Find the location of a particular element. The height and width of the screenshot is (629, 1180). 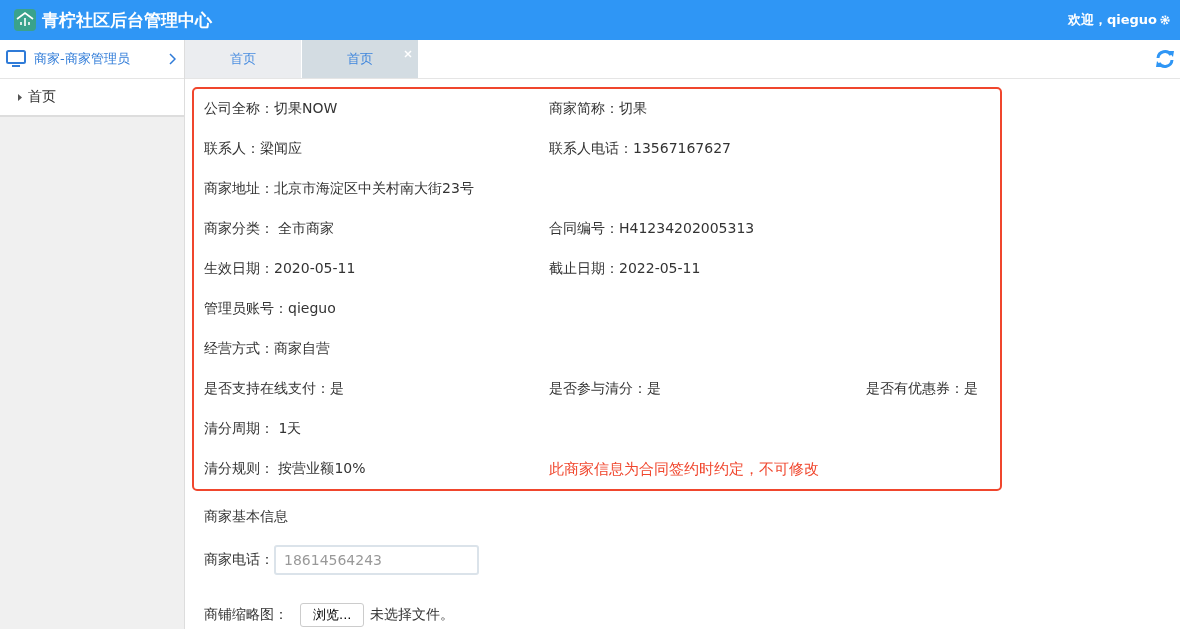

sidebar-section-header: 商家-商家管理员 is located at coordinates (92, 59).